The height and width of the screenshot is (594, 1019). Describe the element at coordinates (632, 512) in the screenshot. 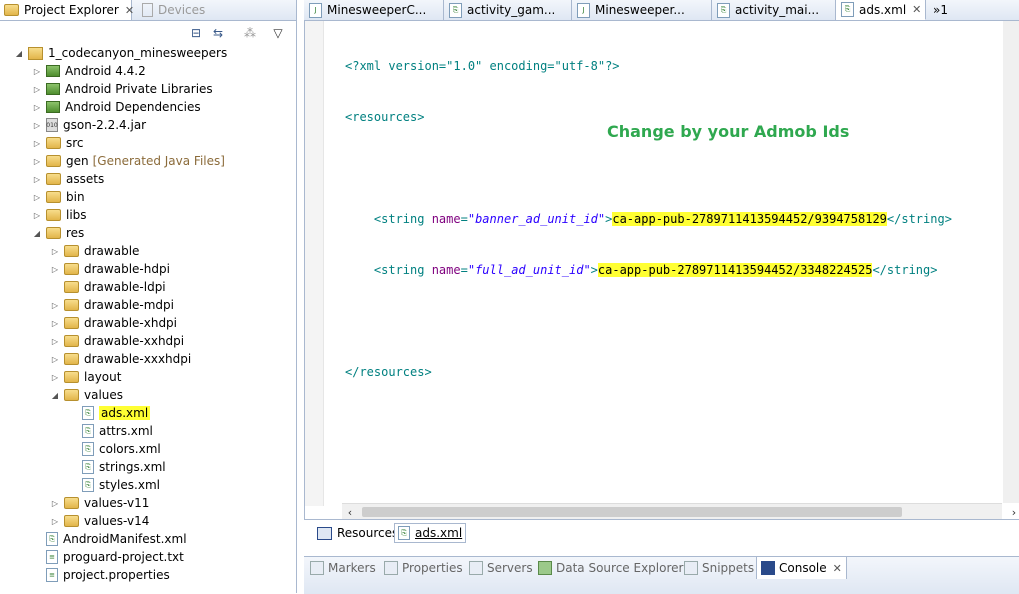

I see `scrollbar-thumb` at that location.